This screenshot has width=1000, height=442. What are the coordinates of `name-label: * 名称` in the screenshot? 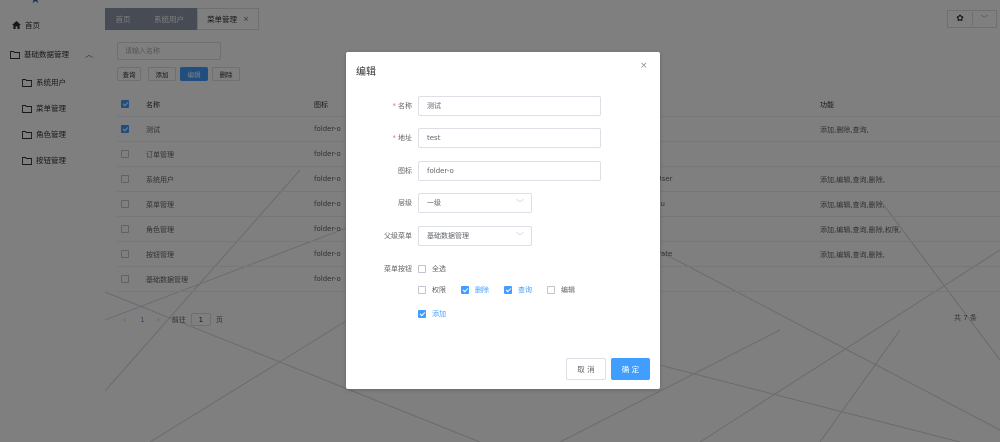 It's located at (402, 106).